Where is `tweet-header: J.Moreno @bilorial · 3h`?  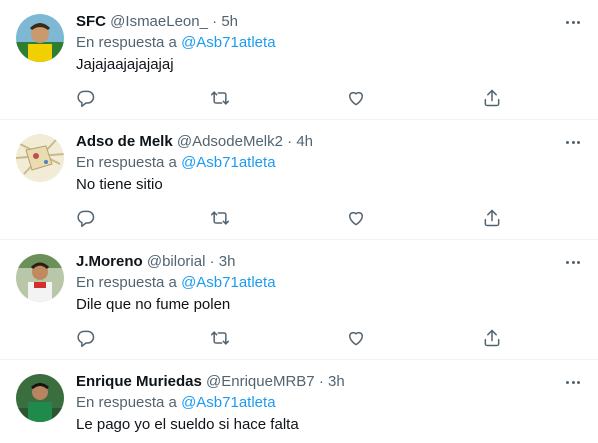 tweet-header: J.Moreno @bilorial · 3h is located at coordinates (155, 262).